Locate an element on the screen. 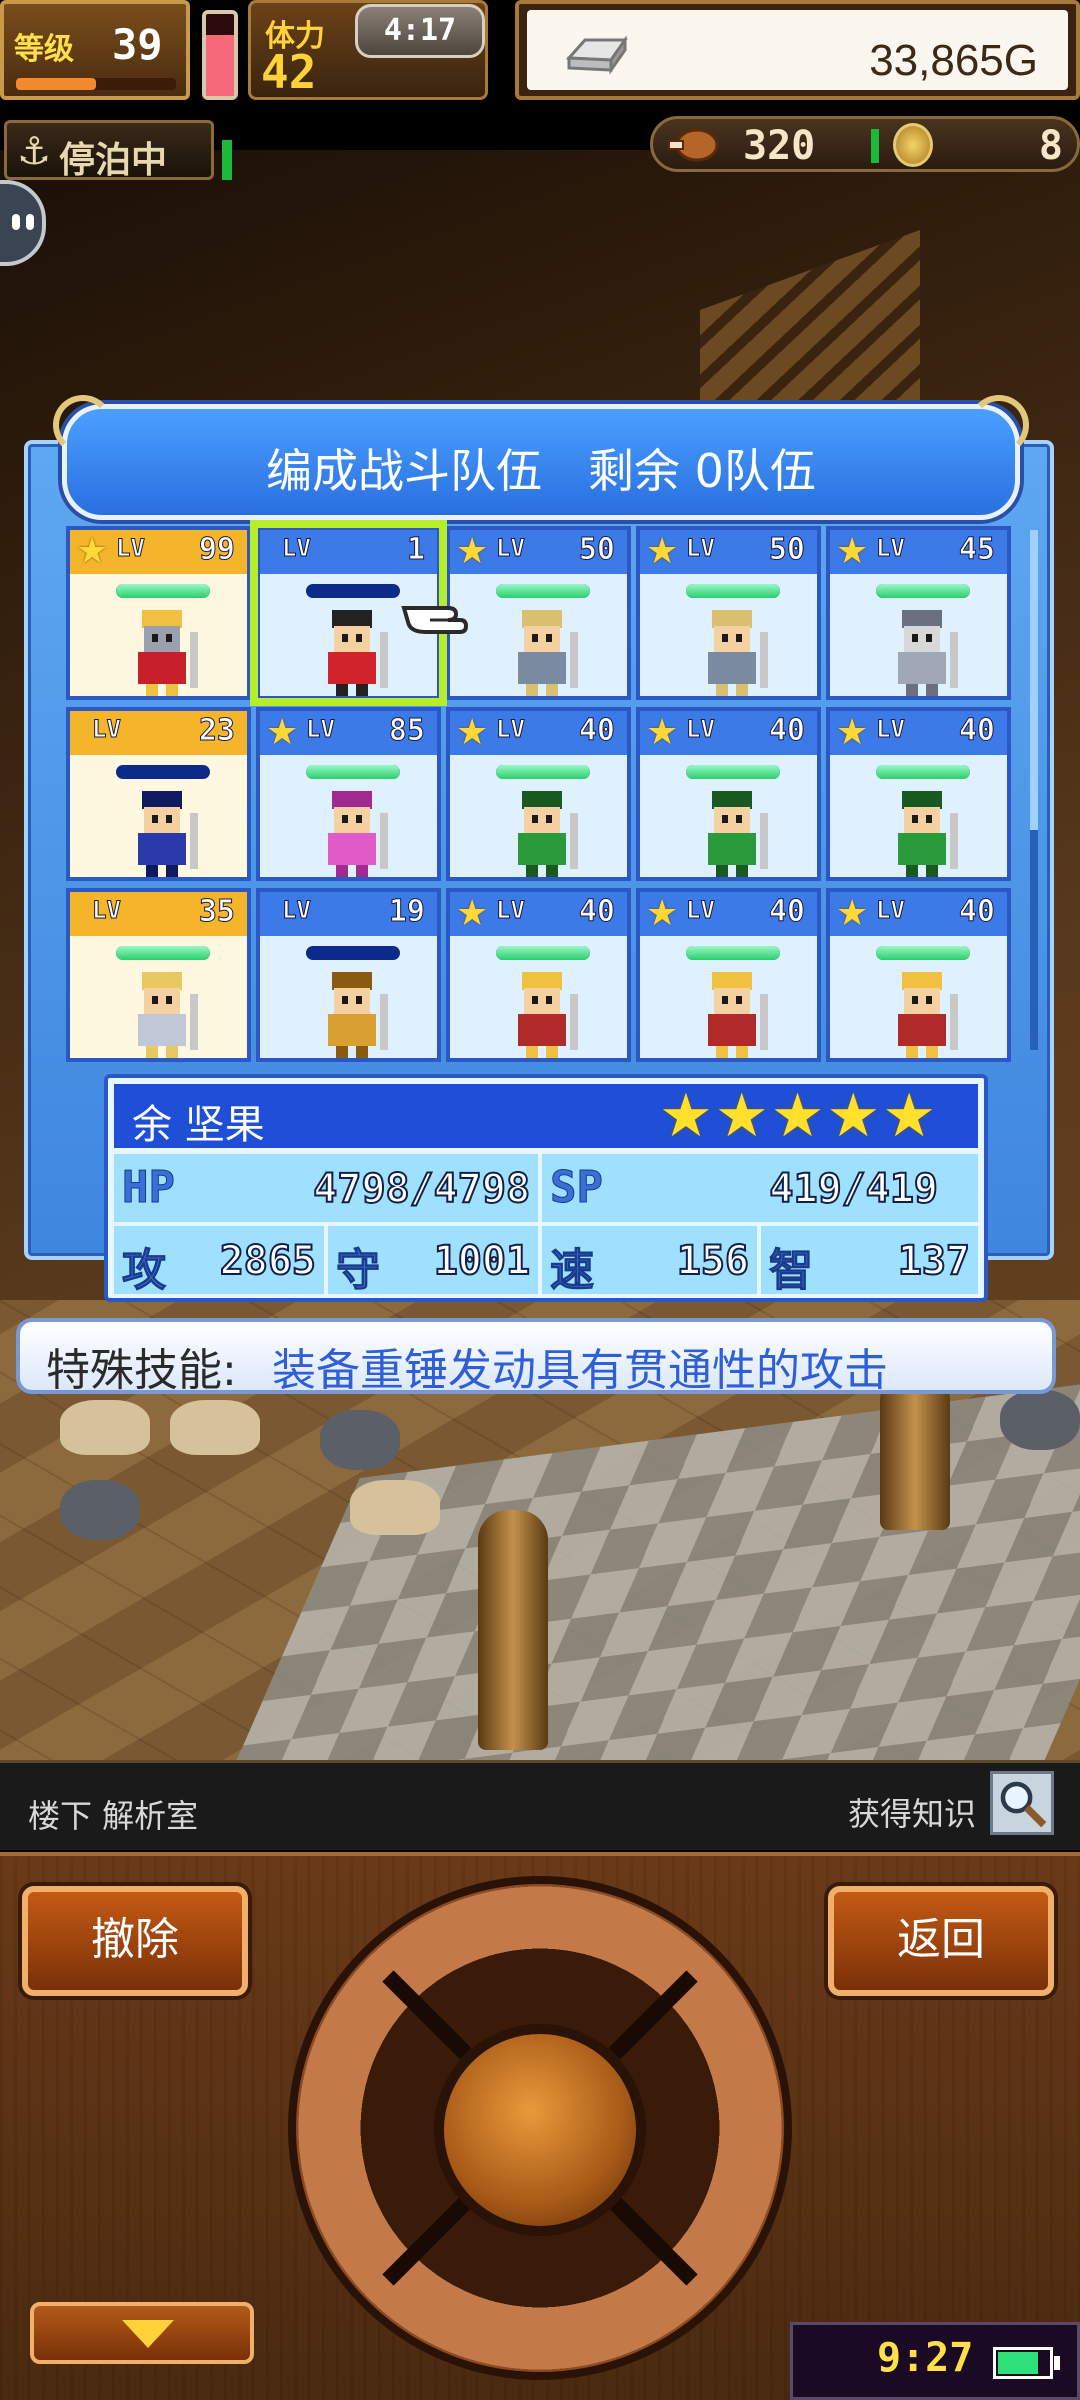 This screenshot has width=1080, height=2400. character-level: 1 is located at coordinates (415, 550).